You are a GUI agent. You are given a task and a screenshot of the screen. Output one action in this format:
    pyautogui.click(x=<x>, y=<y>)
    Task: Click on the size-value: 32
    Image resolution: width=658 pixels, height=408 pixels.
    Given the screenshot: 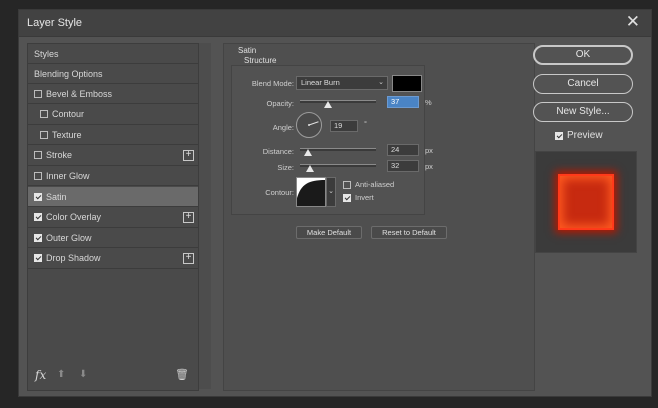 What is the action you would take?
    pyautogui.click(x=395, y=165)
    